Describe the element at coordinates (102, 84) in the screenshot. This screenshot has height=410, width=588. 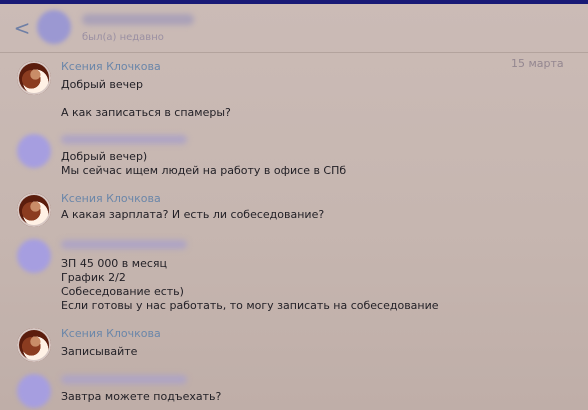
I see `message-line: Добрый вечер` at that location.